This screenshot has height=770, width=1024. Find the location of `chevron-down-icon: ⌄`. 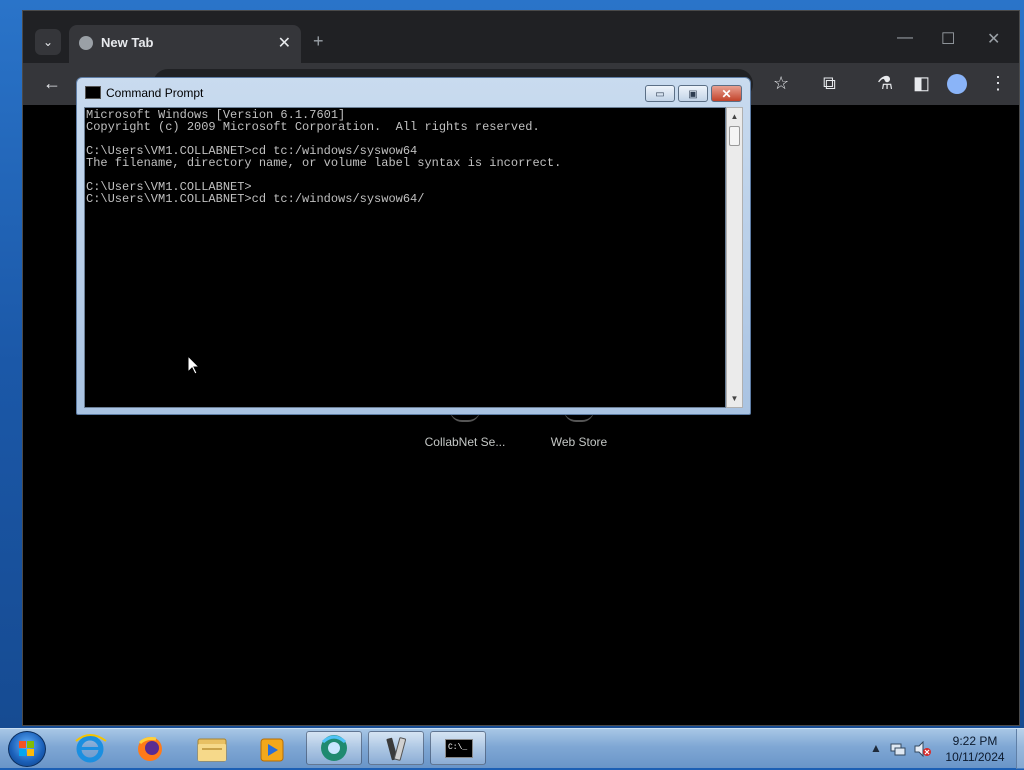

chevron-down-icon: ⌄ is located at coordinates (48, 42).